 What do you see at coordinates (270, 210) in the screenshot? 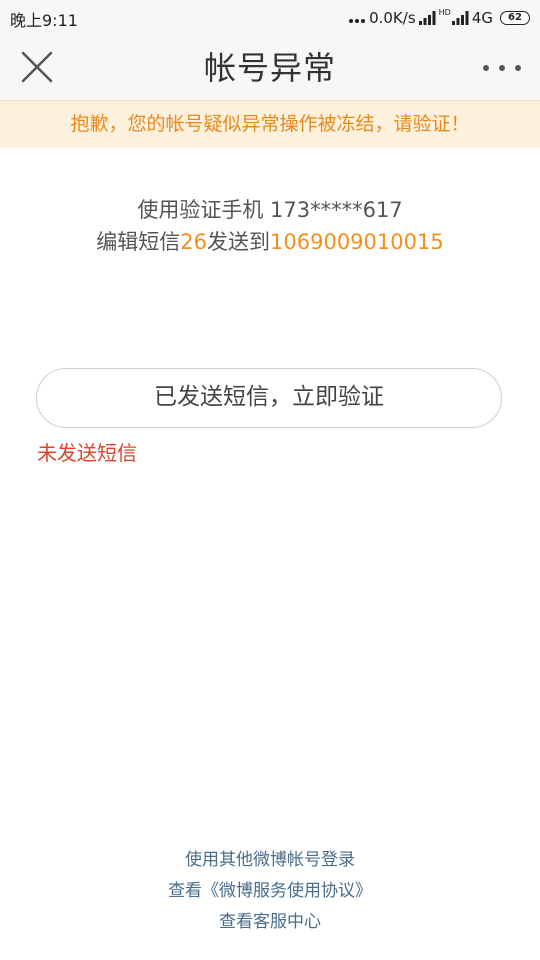
I see `verify-phone-text: 使用验证手机 173*****617` at bounding box center [270, 210].